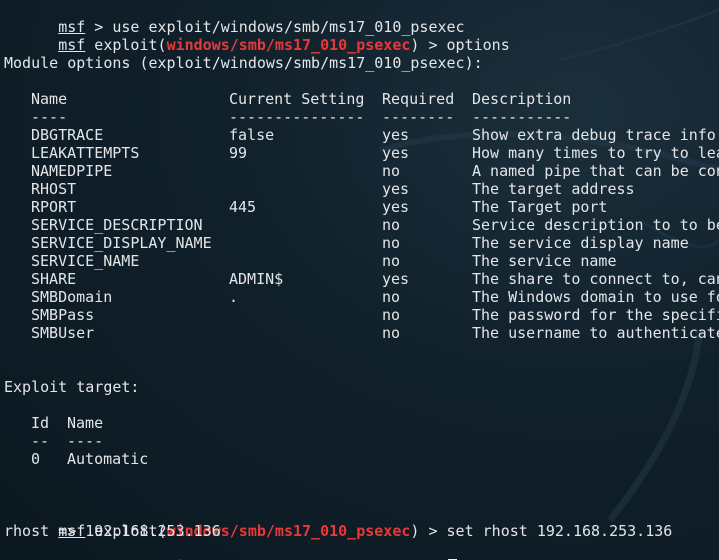 This screenshot has width=719, height=560. What do you see at coordinates (54, 279) in the screenshot?
I see `option-name: SHARE` at bounding box center [54, 279].